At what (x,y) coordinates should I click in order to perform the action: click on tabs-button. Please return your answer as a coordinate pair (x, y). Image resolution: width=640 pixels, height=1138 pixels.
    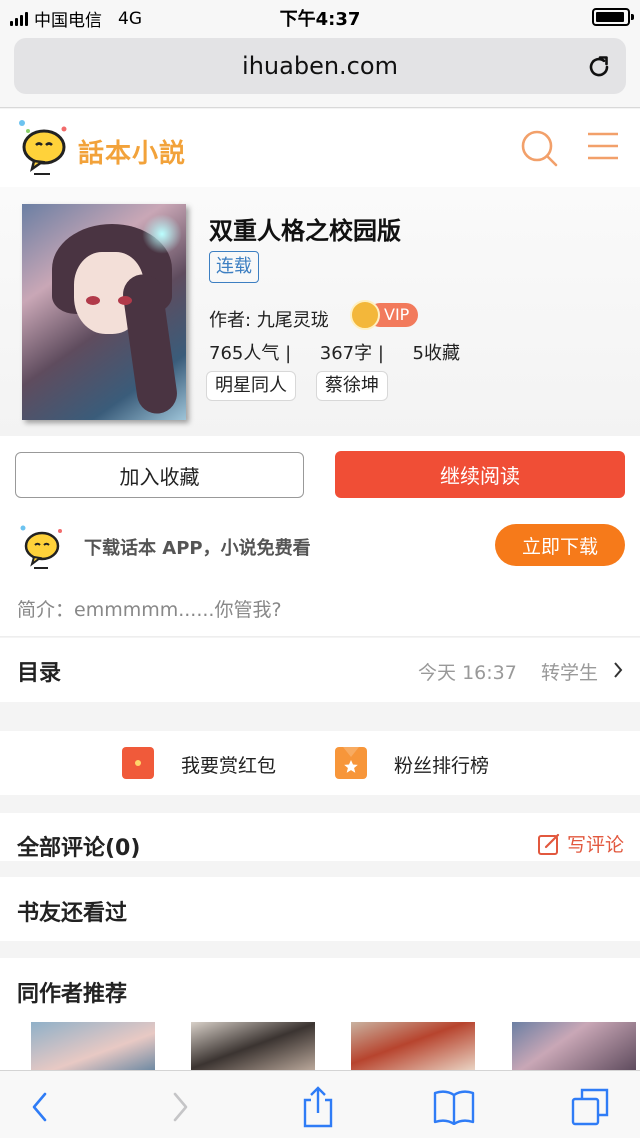
    Looking at the image, I should click on (590, 1107).